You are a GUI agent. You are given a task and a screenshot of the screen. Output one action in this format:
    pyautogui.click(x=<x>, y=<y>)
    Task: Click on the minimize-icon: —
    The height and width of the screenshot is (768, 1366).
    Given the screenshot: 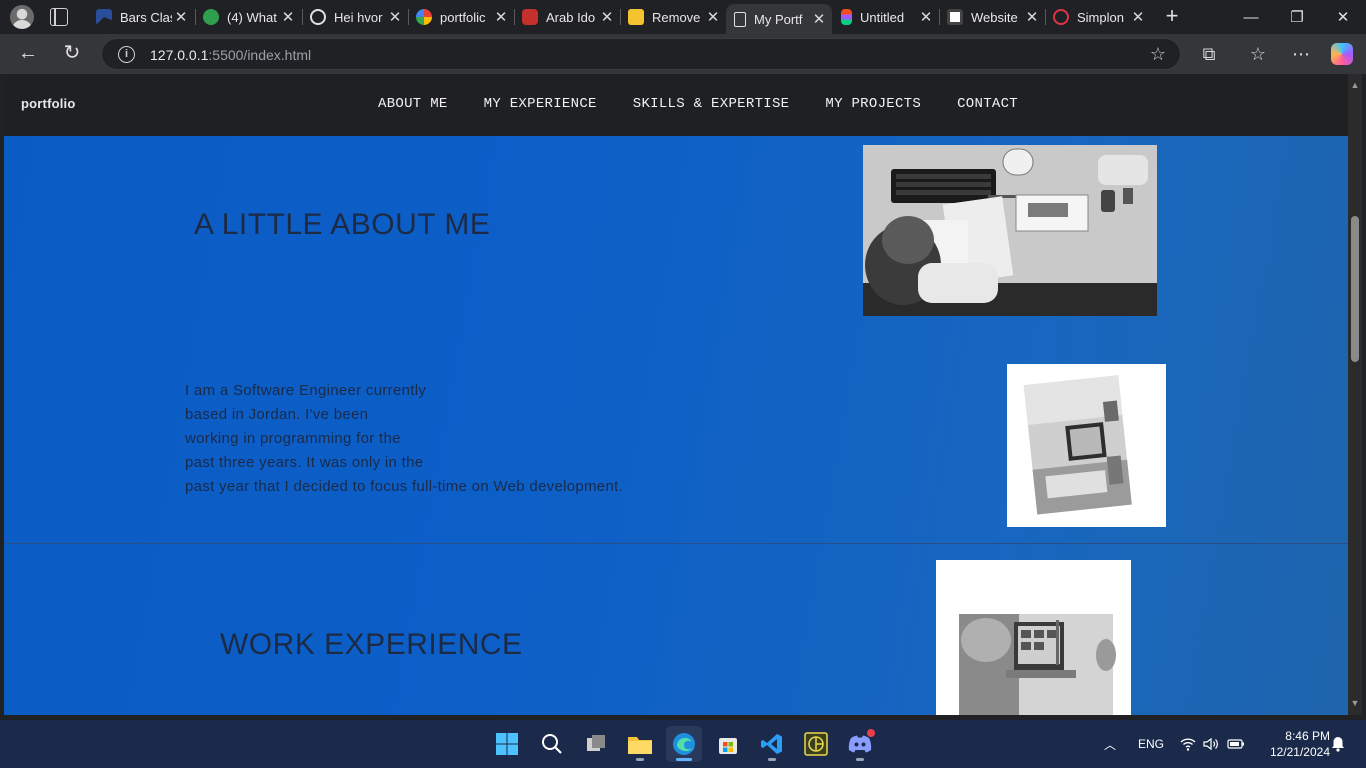 What is the action you would take?
    pyautogui.click(x=1251, y=17)
    